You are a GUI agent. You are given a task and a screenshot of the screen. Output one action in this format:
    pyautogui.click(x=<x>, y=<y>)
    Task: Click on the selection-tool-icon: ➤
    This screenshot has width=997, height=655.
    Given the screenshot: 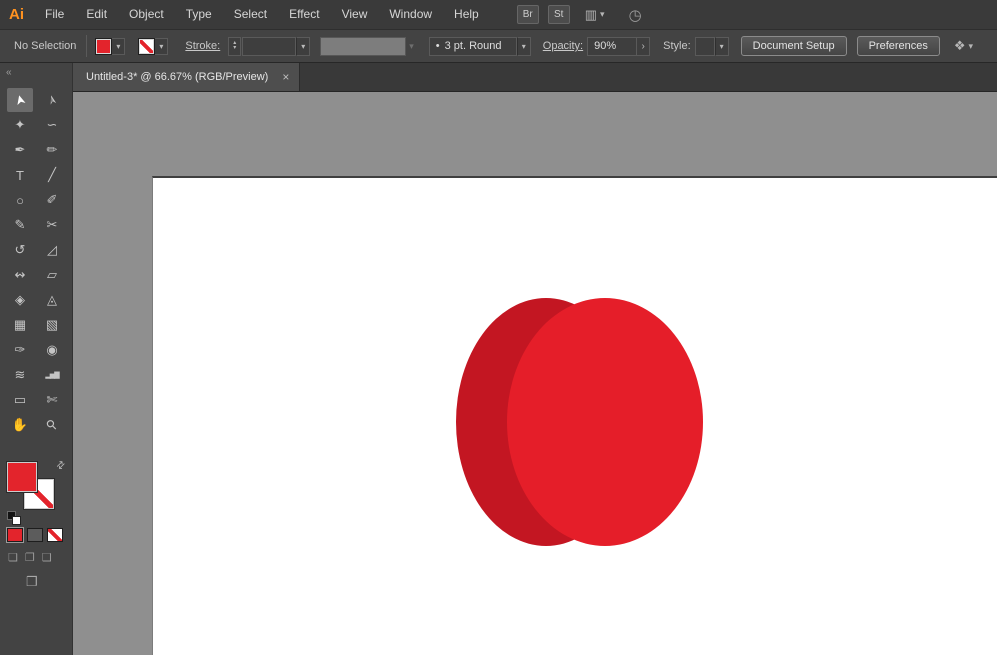 What is the action you would take?
    pyautogui.click(x=19, y=100)
    